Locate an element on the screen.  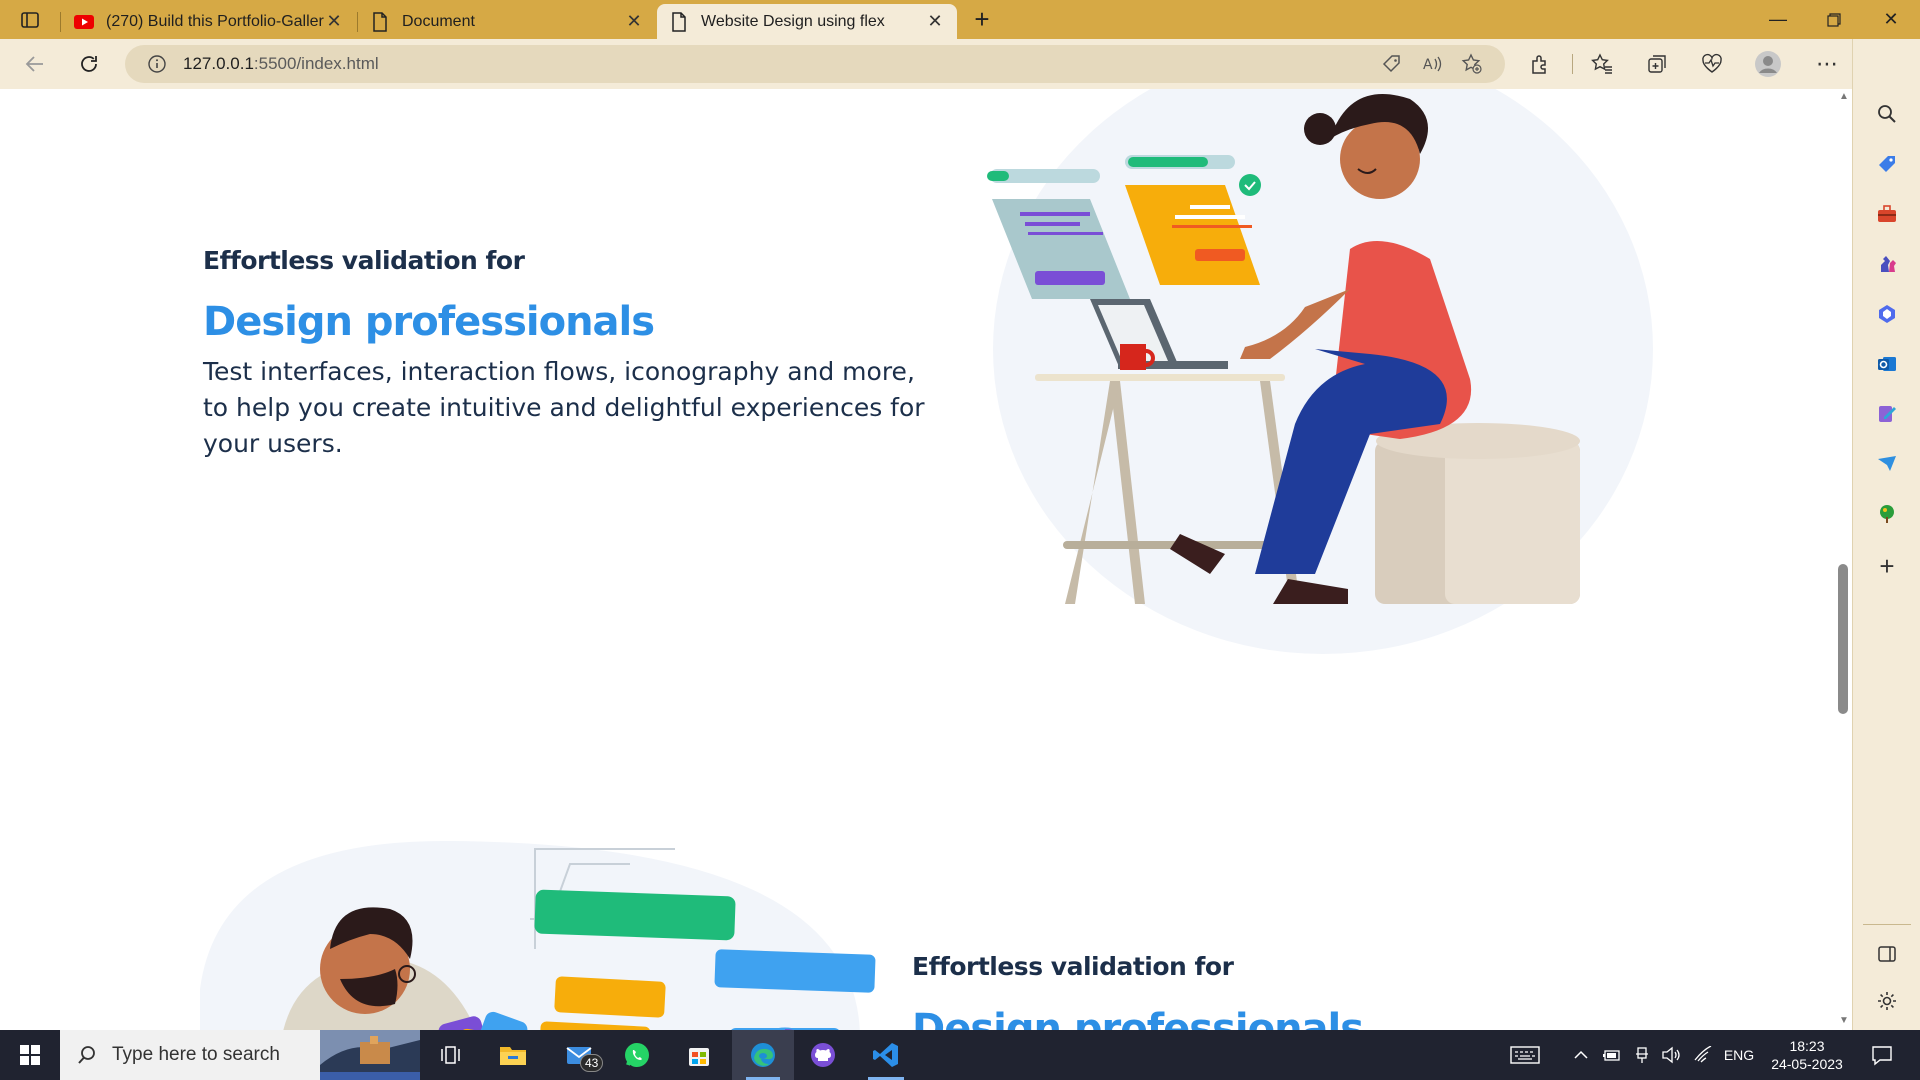
mail-badge: 43 is located at coordinates (592, 1063).